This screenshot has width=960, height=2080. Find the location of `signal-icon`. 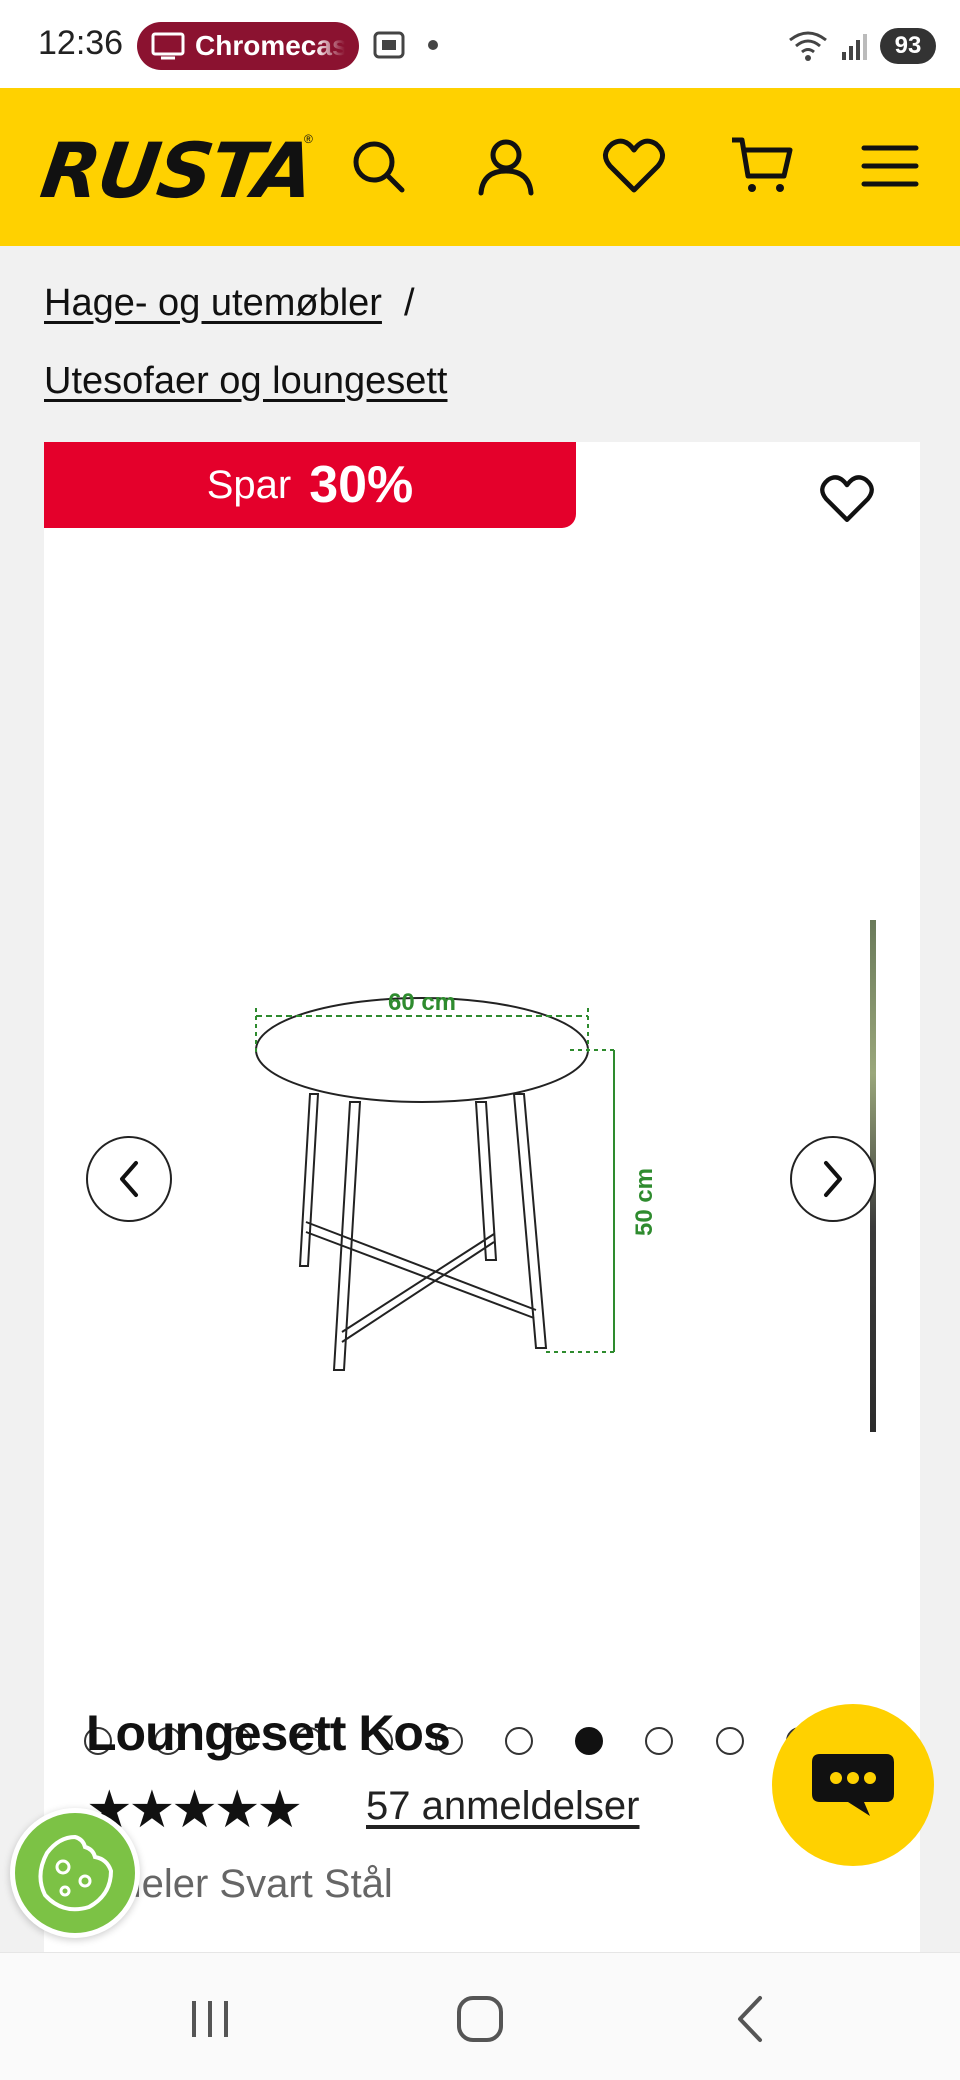

signal-icon is located at coordinates (854, 47).